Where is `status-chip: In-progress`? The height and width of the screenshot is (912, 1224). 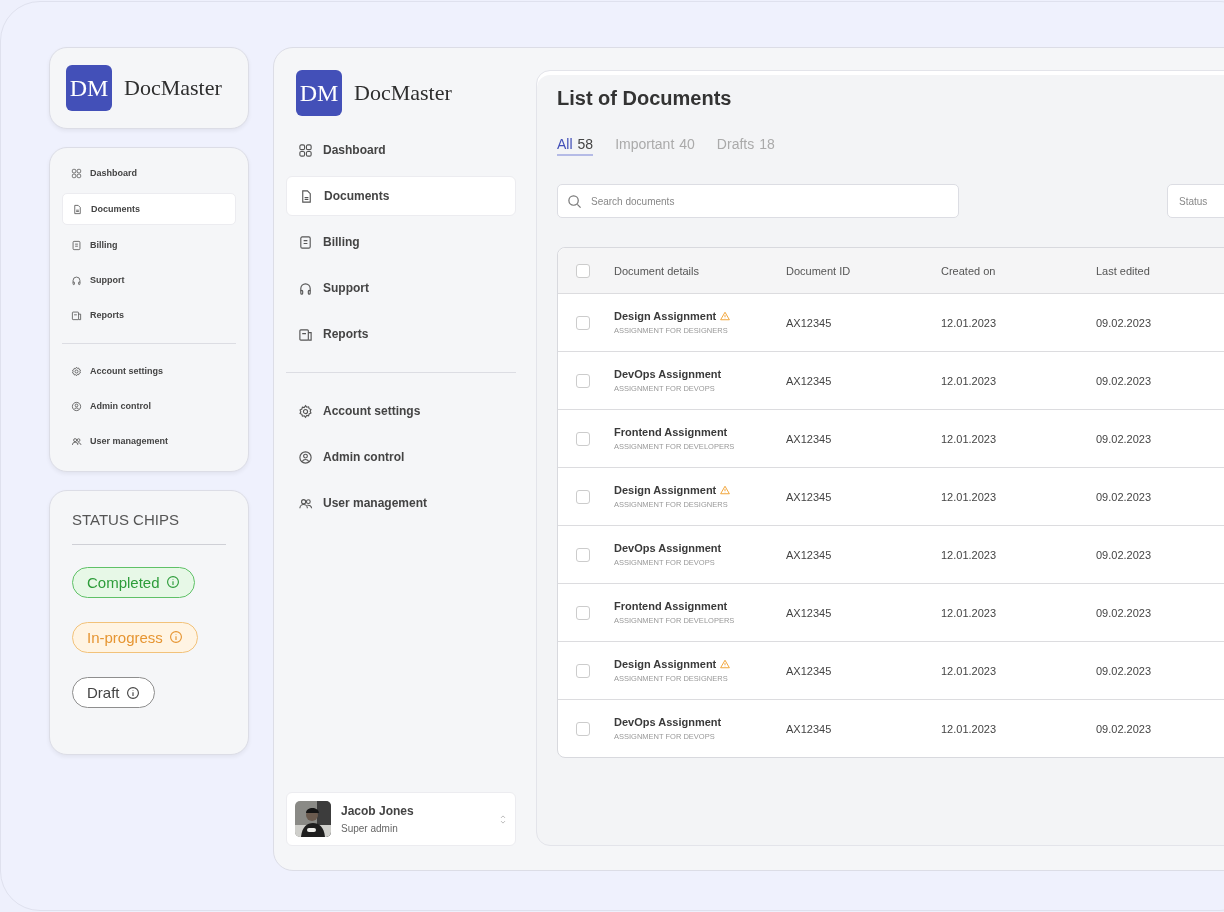 status-chip: In-progress is located at coordinates (135, 637).